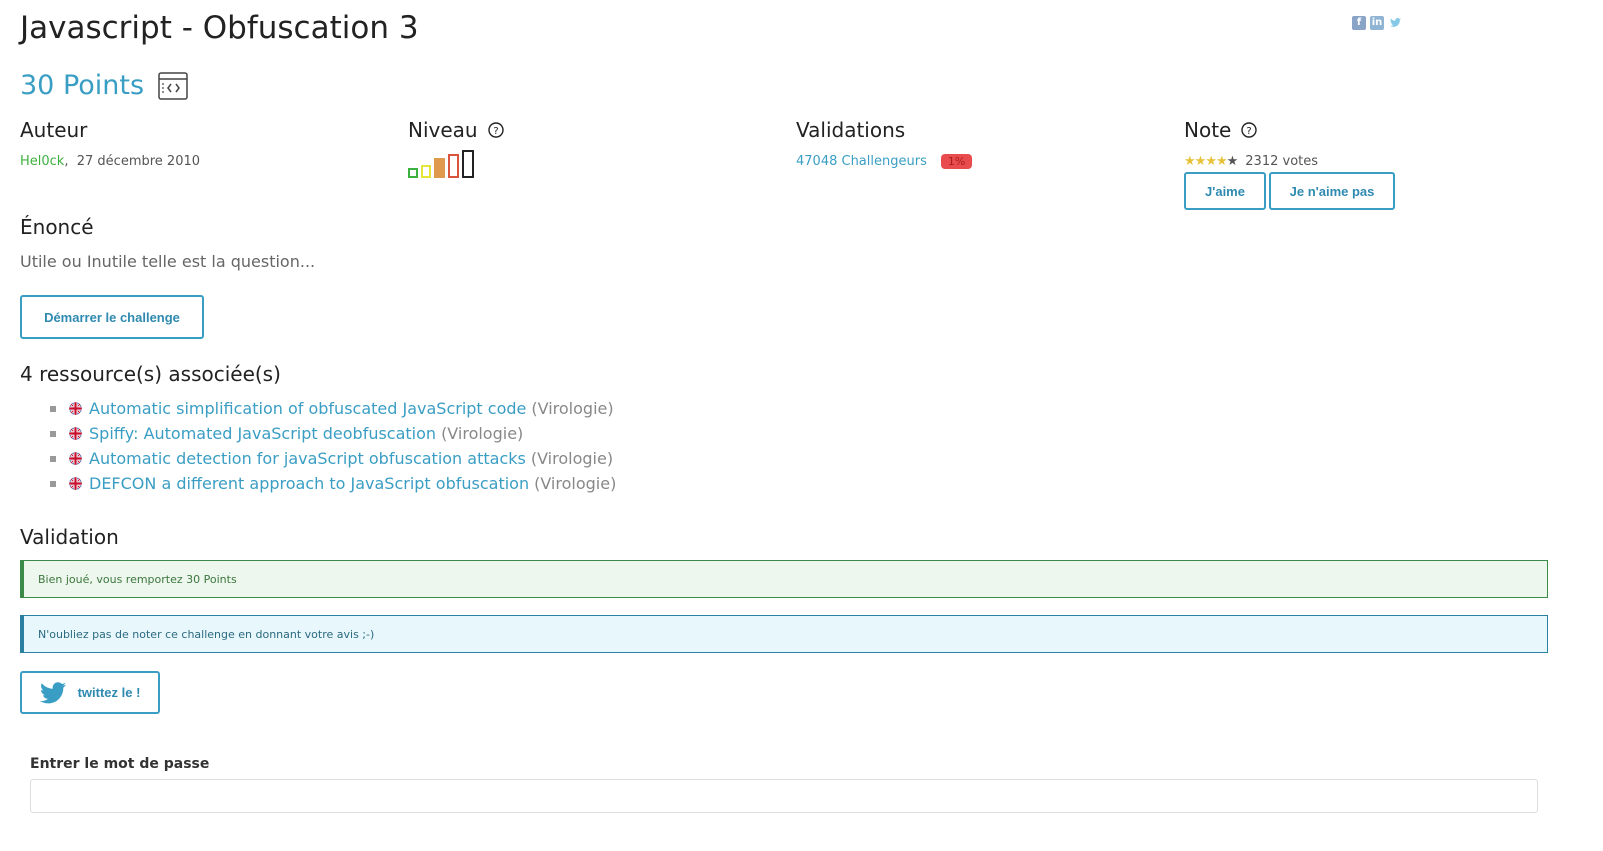 Image resolution: width=1603 pixels, height=851 pixels. Describe the element at coordinates (851, 130) in the screenshot. I see `validations-heading: Validations` at that location.